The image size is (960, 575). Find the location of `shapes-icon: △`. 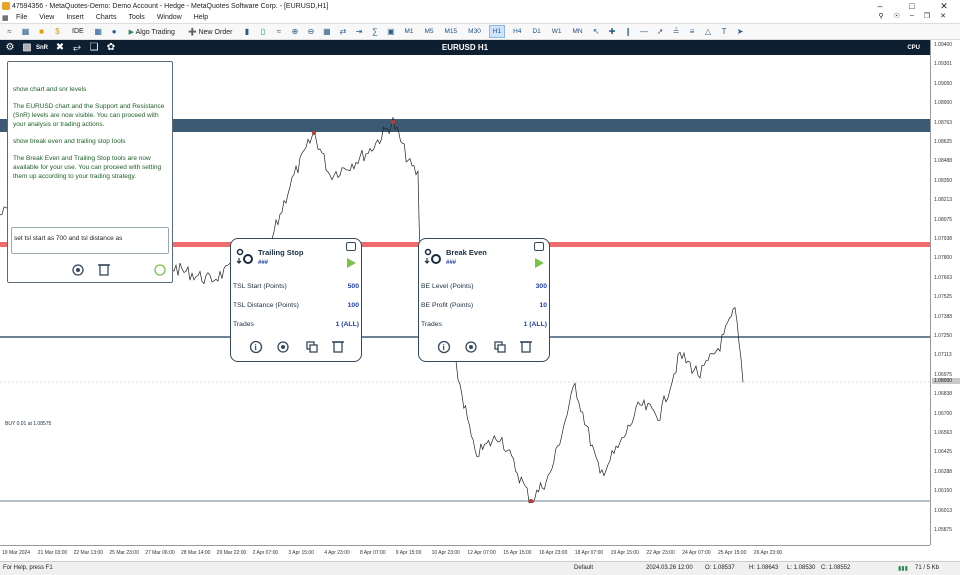

shapes-icon: △ is located at coordinates (708, 31).